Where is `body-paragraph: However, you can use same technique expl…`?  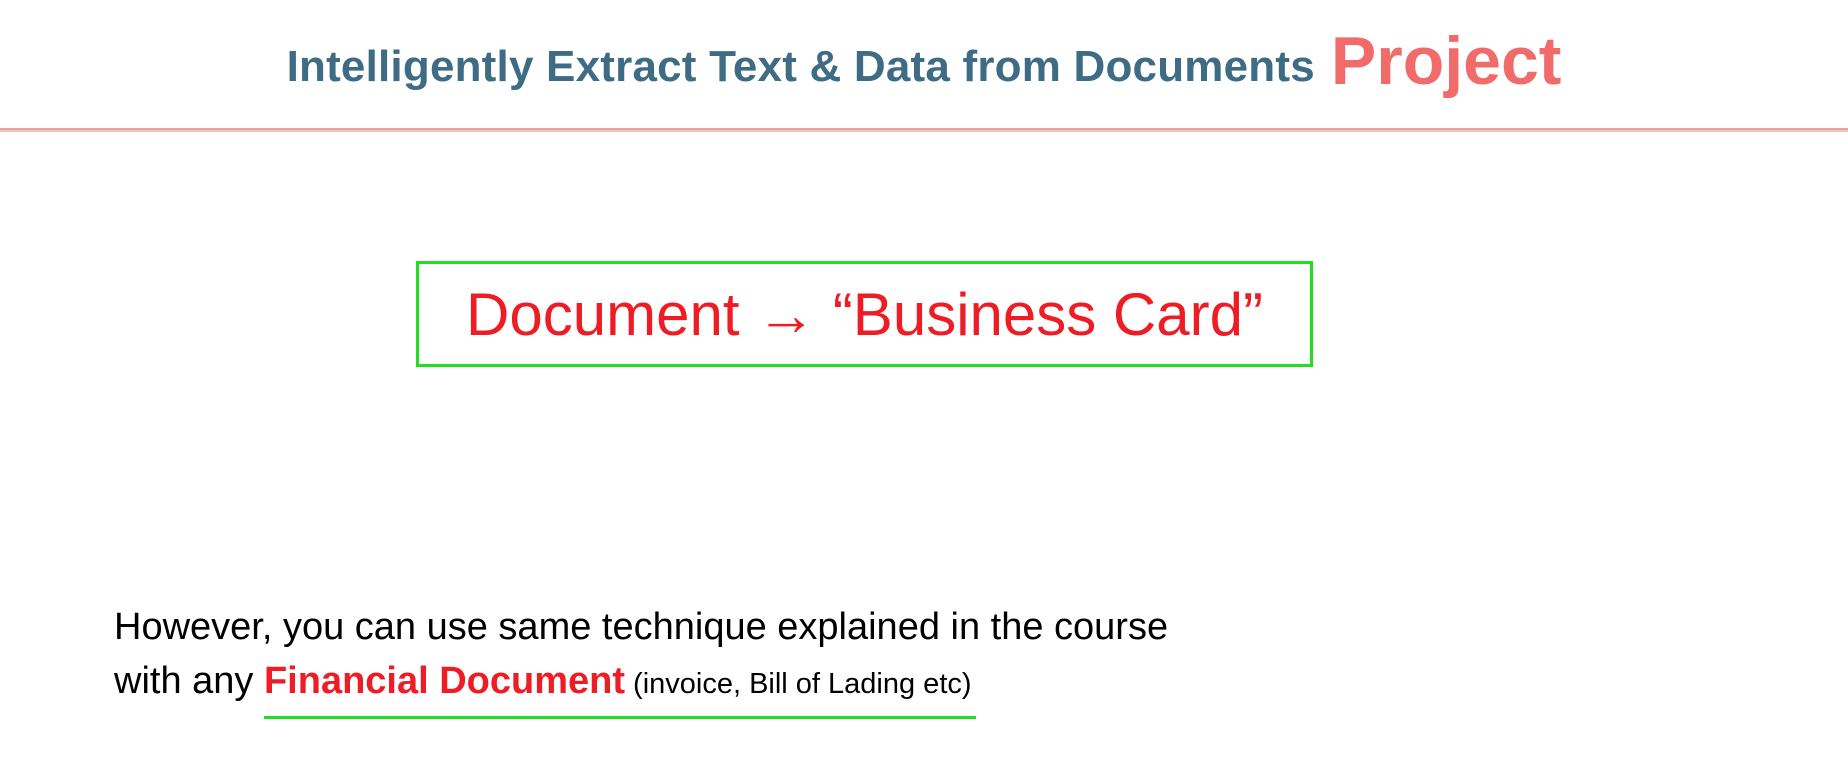
body-paragraph: However, you can use same technique expl… is located at coordinates (764, 659).